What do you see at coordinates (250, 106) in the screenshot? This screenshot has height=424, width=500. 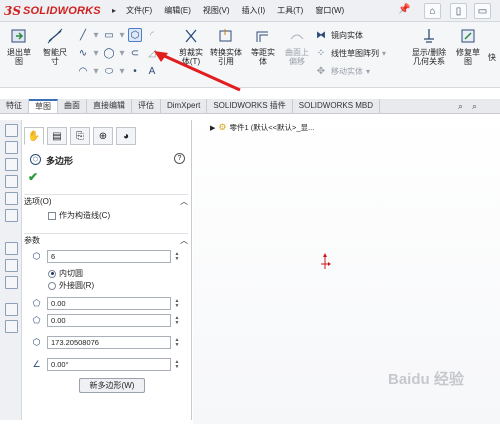 I see `tab-addins: SOLIDWORKS 插件` at bounding box center [250, 106].